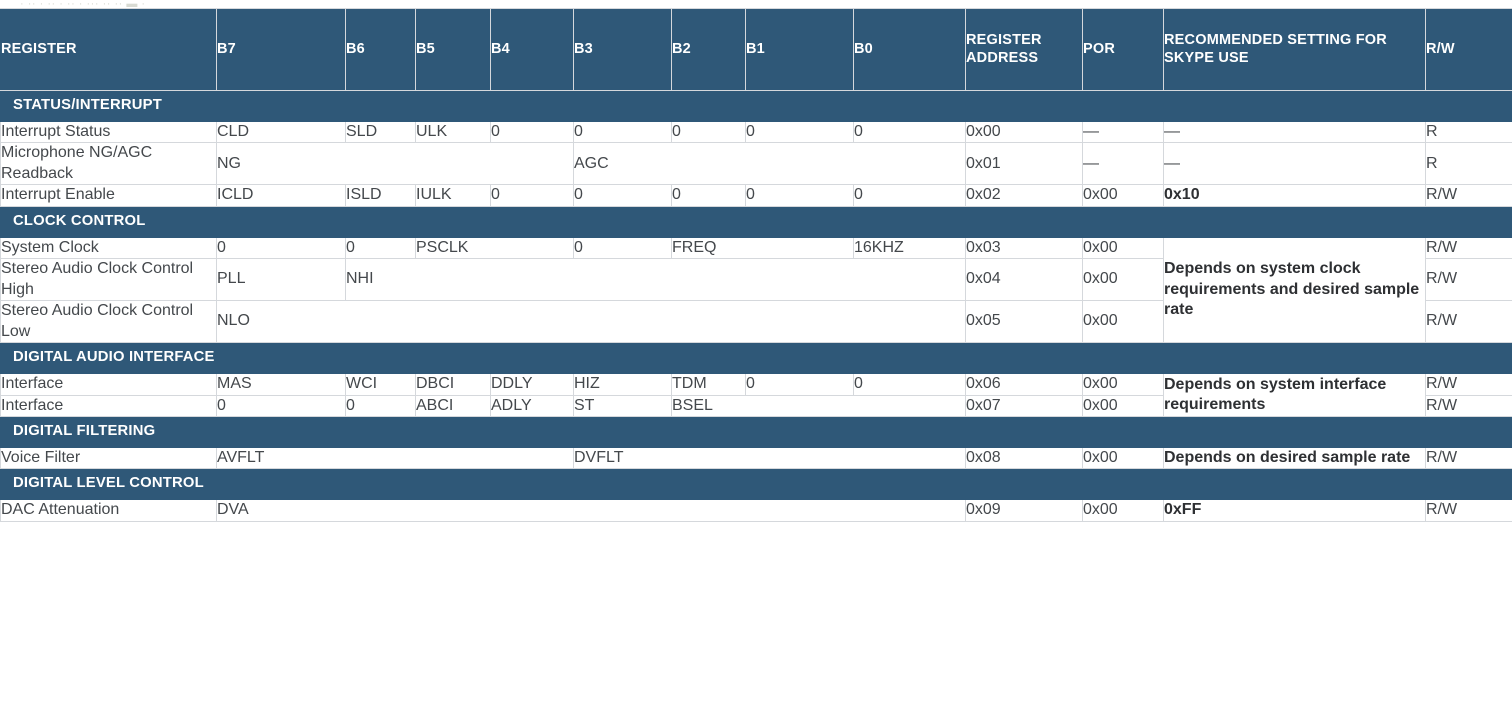 Image resolution: width=1512 pixels, height=724 pixels. I want to click on bit-cell: AVFLT, so click(395, 458).